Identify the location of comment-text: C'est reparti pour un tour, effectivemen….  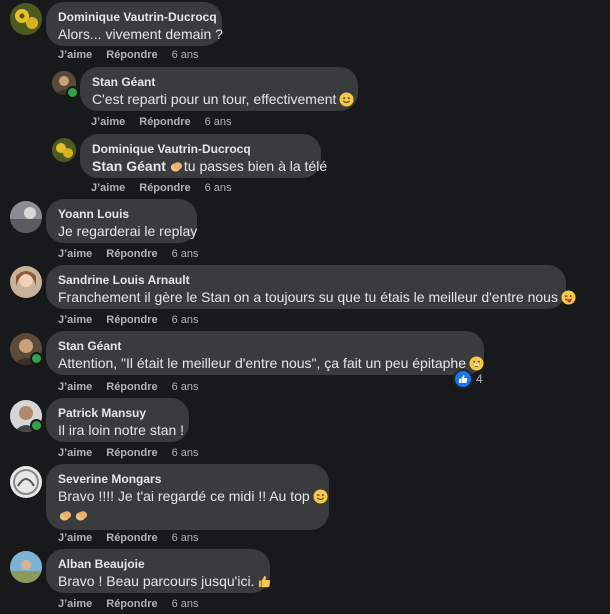
(223, 99).